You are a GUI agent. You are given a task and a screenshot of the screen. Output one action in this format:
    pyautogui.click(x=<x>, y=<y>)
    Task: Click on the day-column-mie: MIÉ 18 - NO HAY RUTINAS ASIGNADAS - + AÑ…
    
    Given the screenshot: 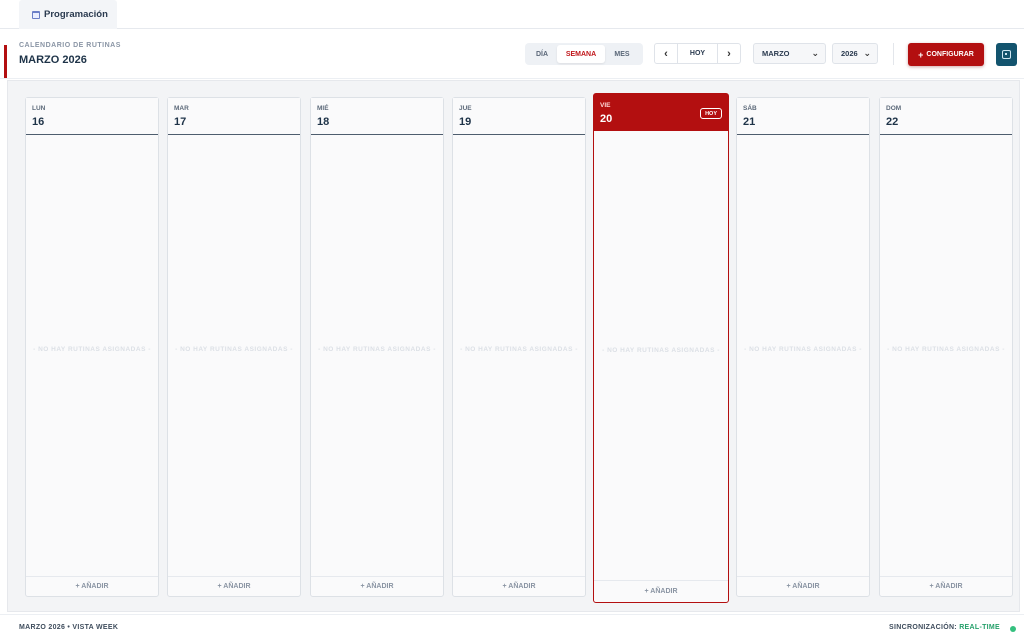 What is the action you would take?
    pyautogui.click(x=377, y=347)
    